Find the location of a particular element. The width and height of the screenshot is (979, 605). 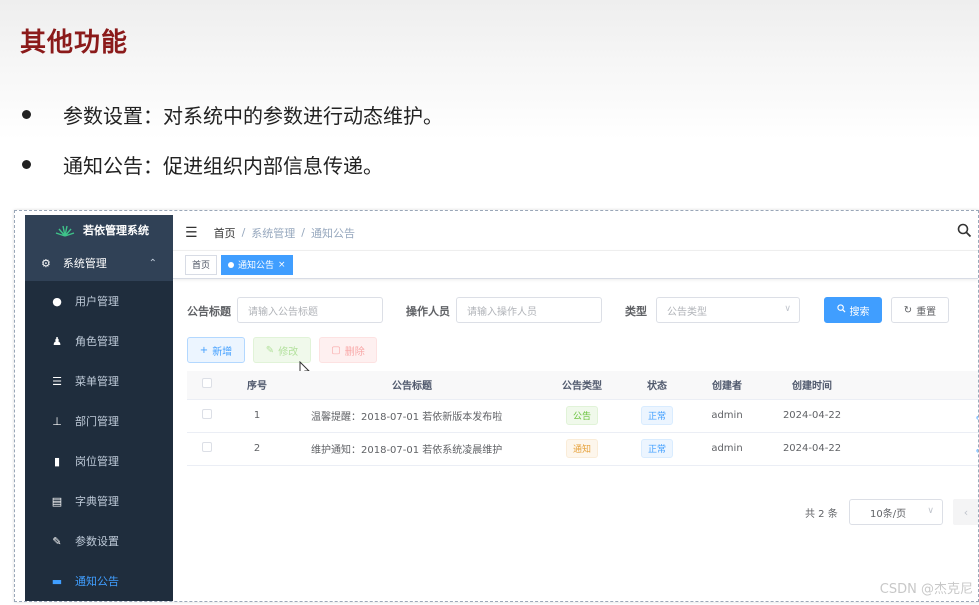

active-dot-icon is located at coordinates (231, 264).